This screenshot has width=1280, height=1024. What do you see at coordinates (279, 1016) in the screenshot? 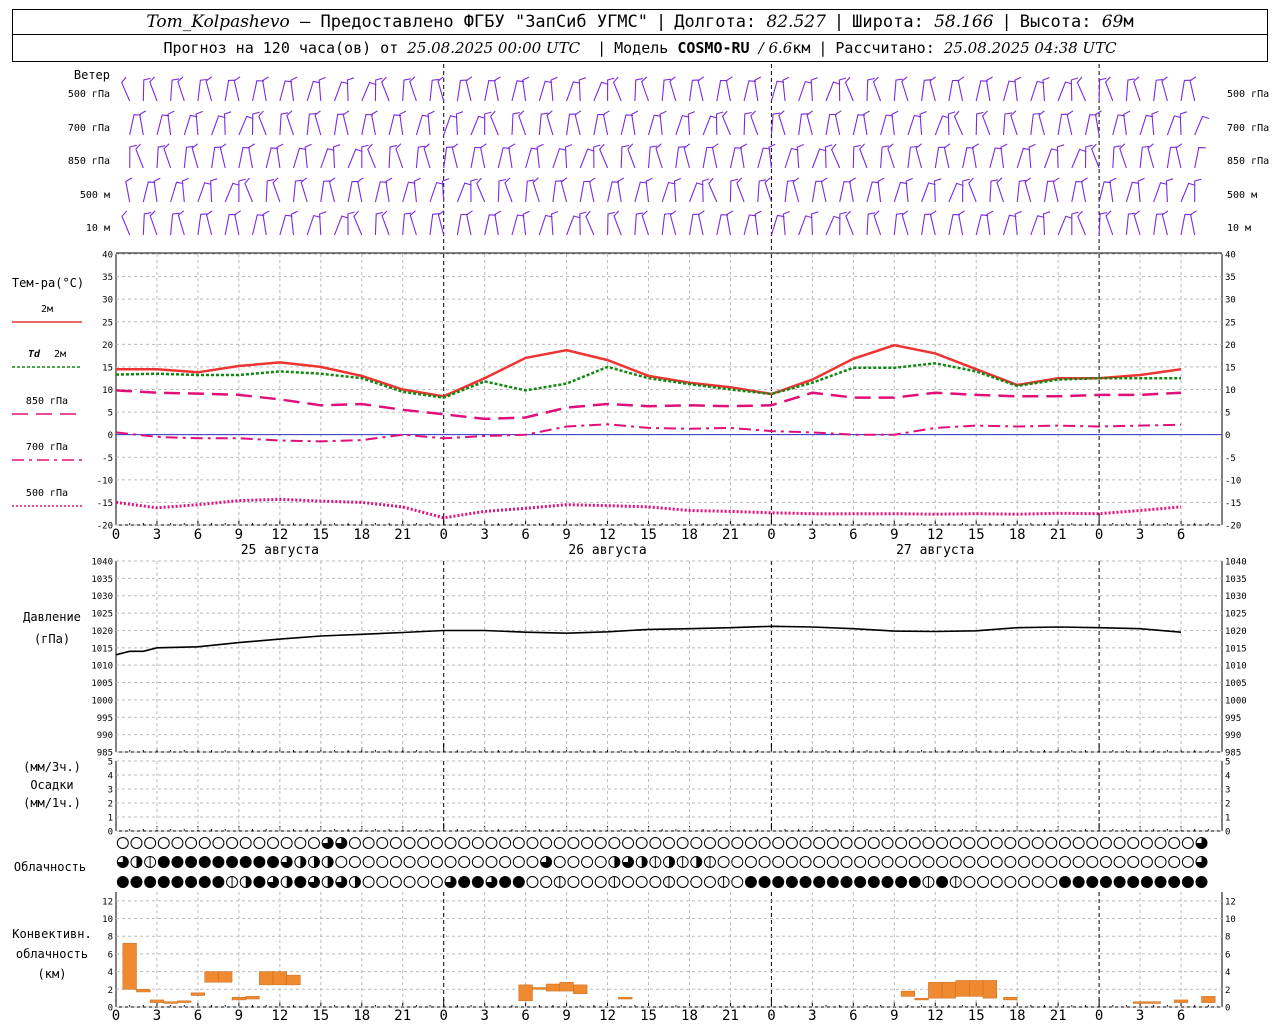
I see `conv-hour-label: 12` at bounding box center [279, 1016].